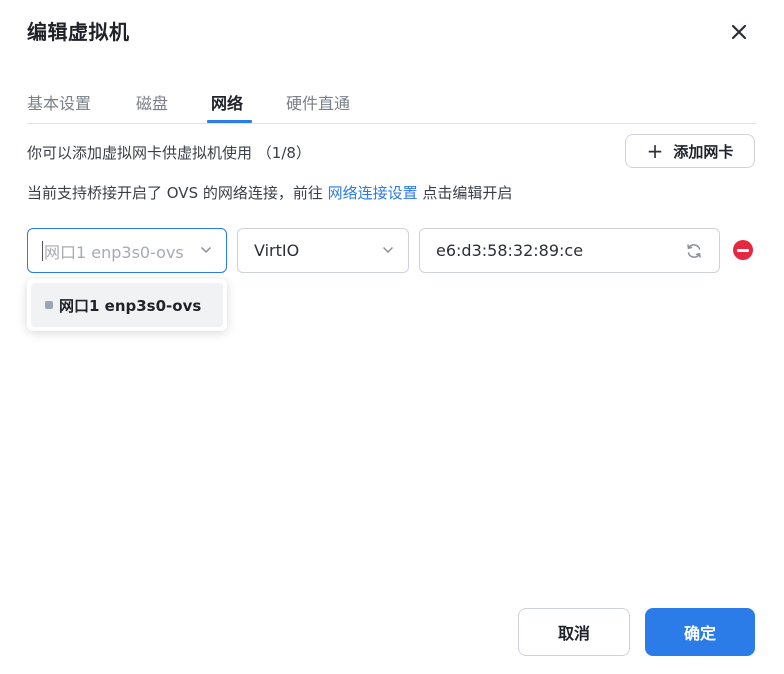 The height and width of the screenshot is (674, 784). I want to click on tab-network: 网络, so click(227, 102).